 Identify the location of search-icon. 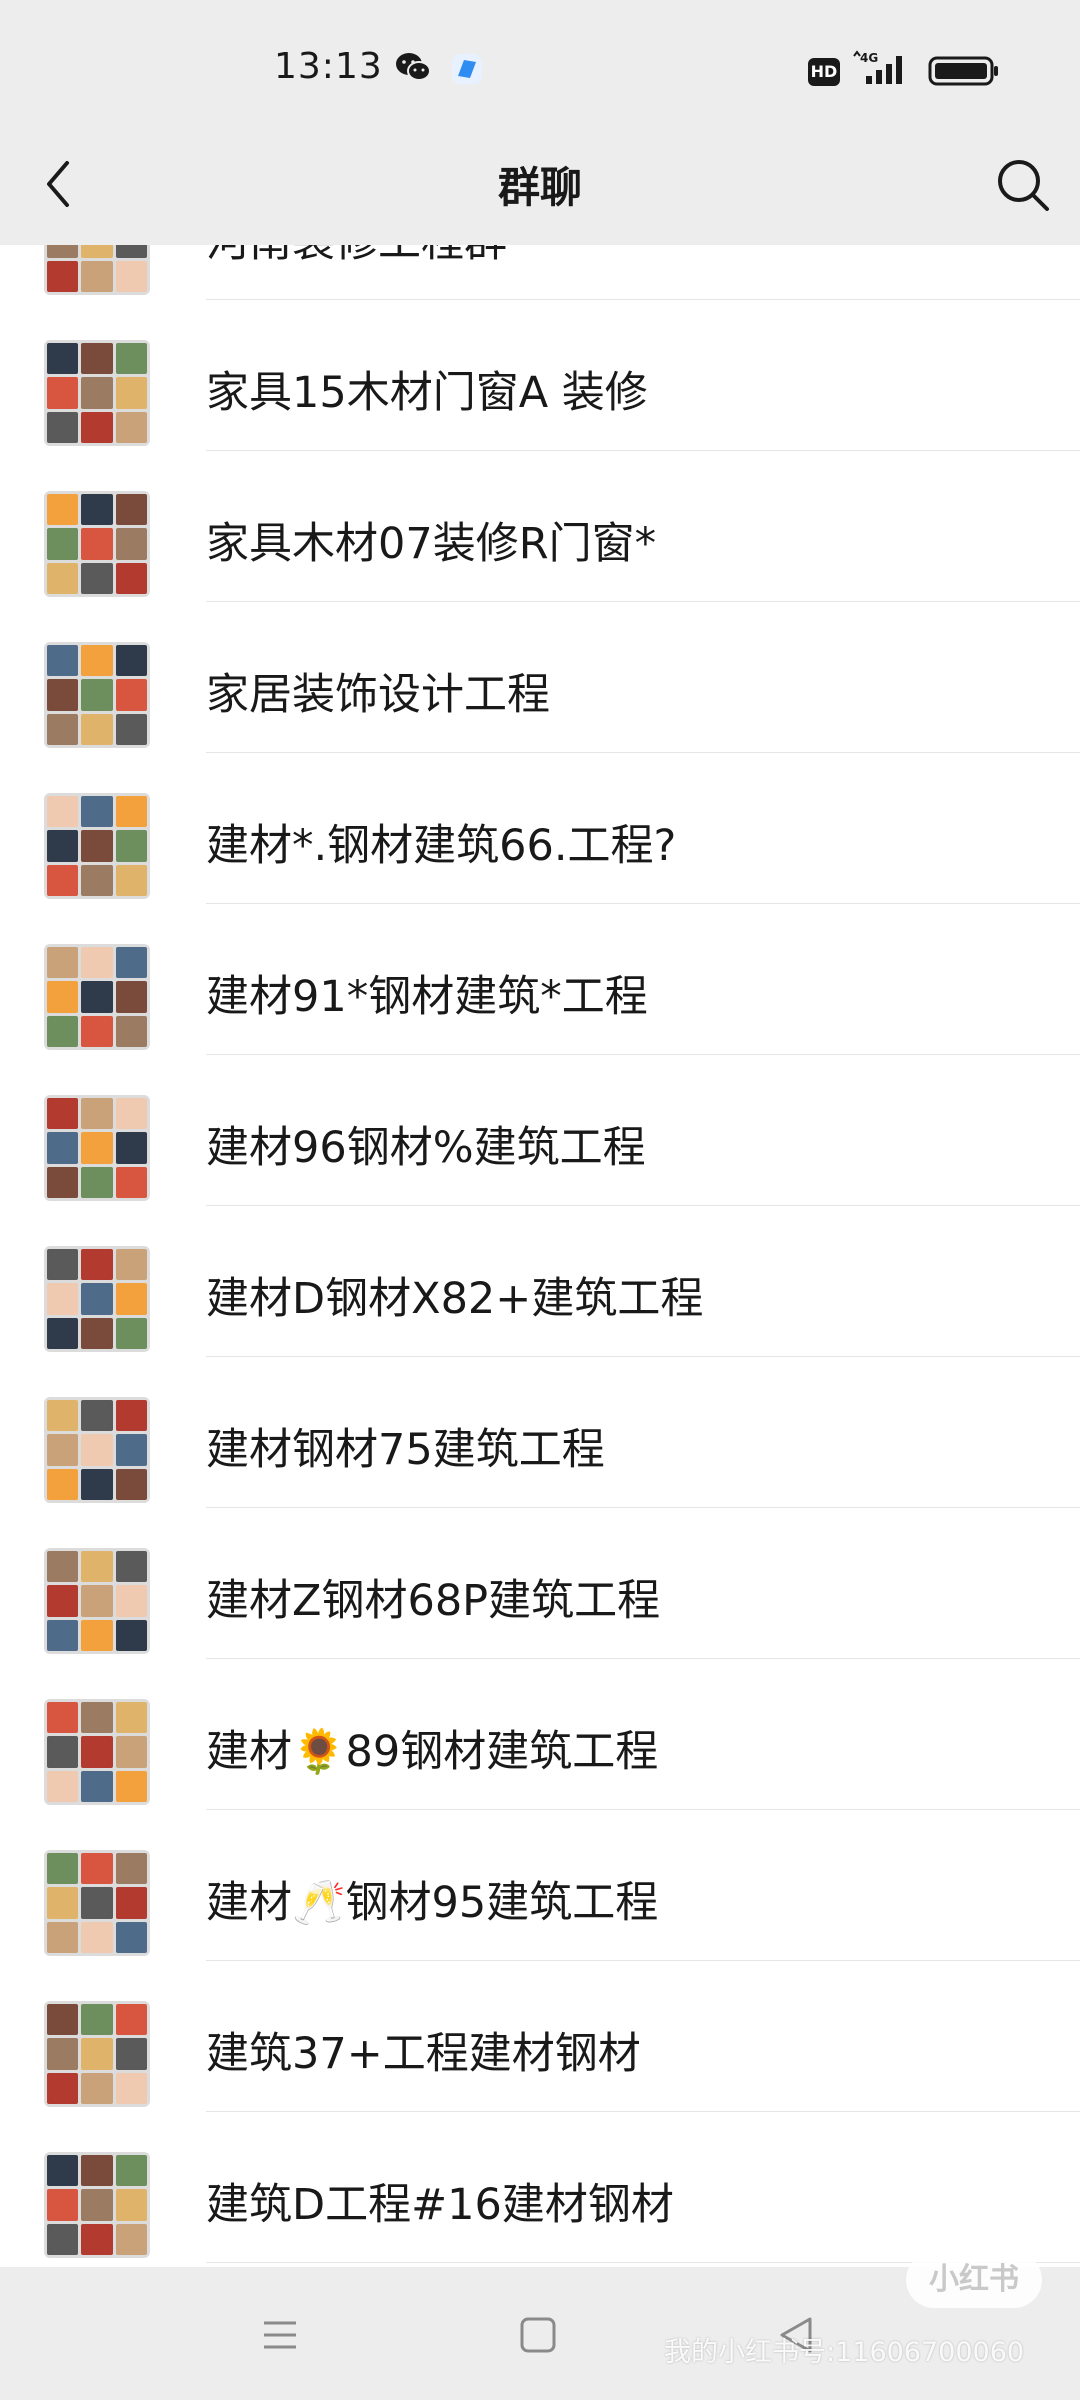
(1023, 187).